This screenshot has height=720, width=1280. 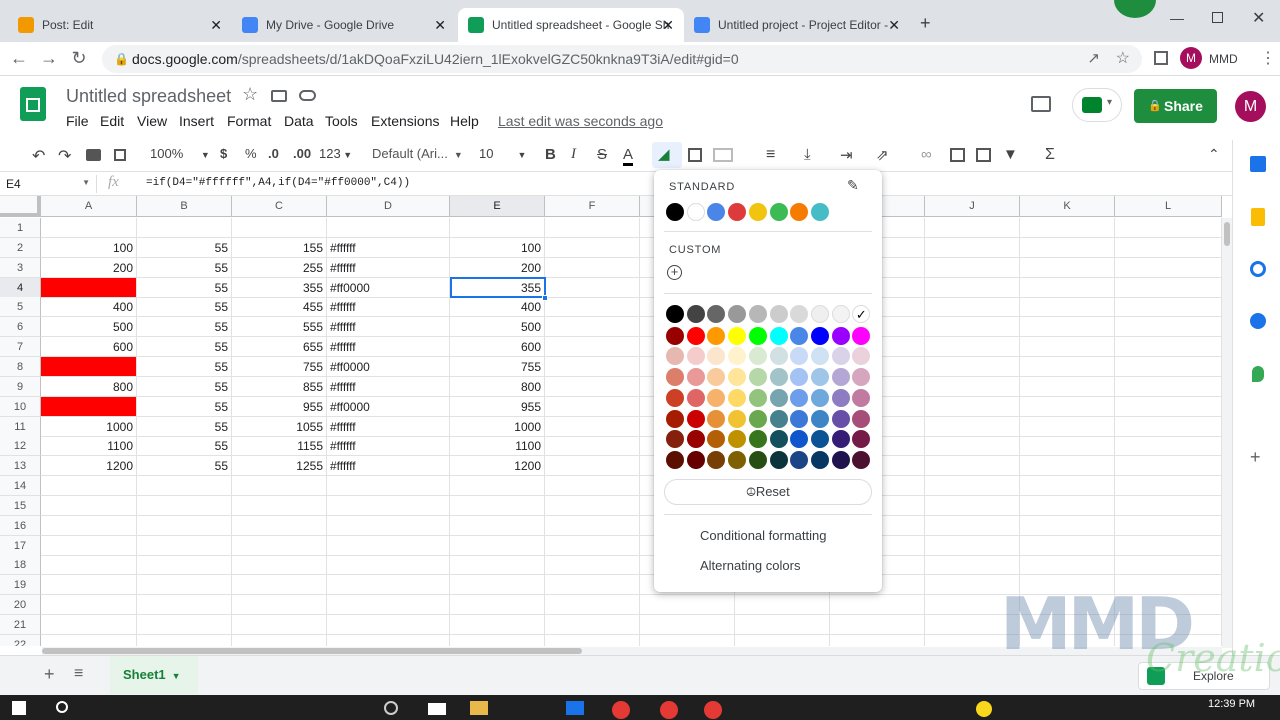 What do you see at coordinates (20, 525) in the screenshot?
I see `row-header: 16` at bounding box center [20, 525].